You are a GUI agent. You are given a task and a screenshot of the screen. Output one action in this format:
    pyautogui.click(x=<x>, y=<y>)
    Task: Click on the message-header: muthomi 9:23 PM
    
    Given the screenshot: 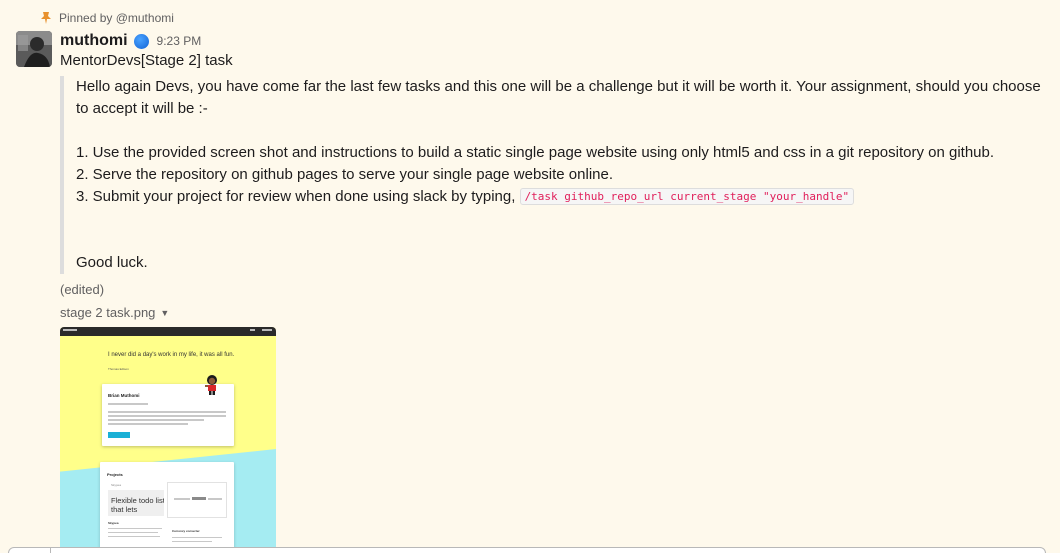 What is the action you would take?
    pyautogui.click(x=130, y=41)
    